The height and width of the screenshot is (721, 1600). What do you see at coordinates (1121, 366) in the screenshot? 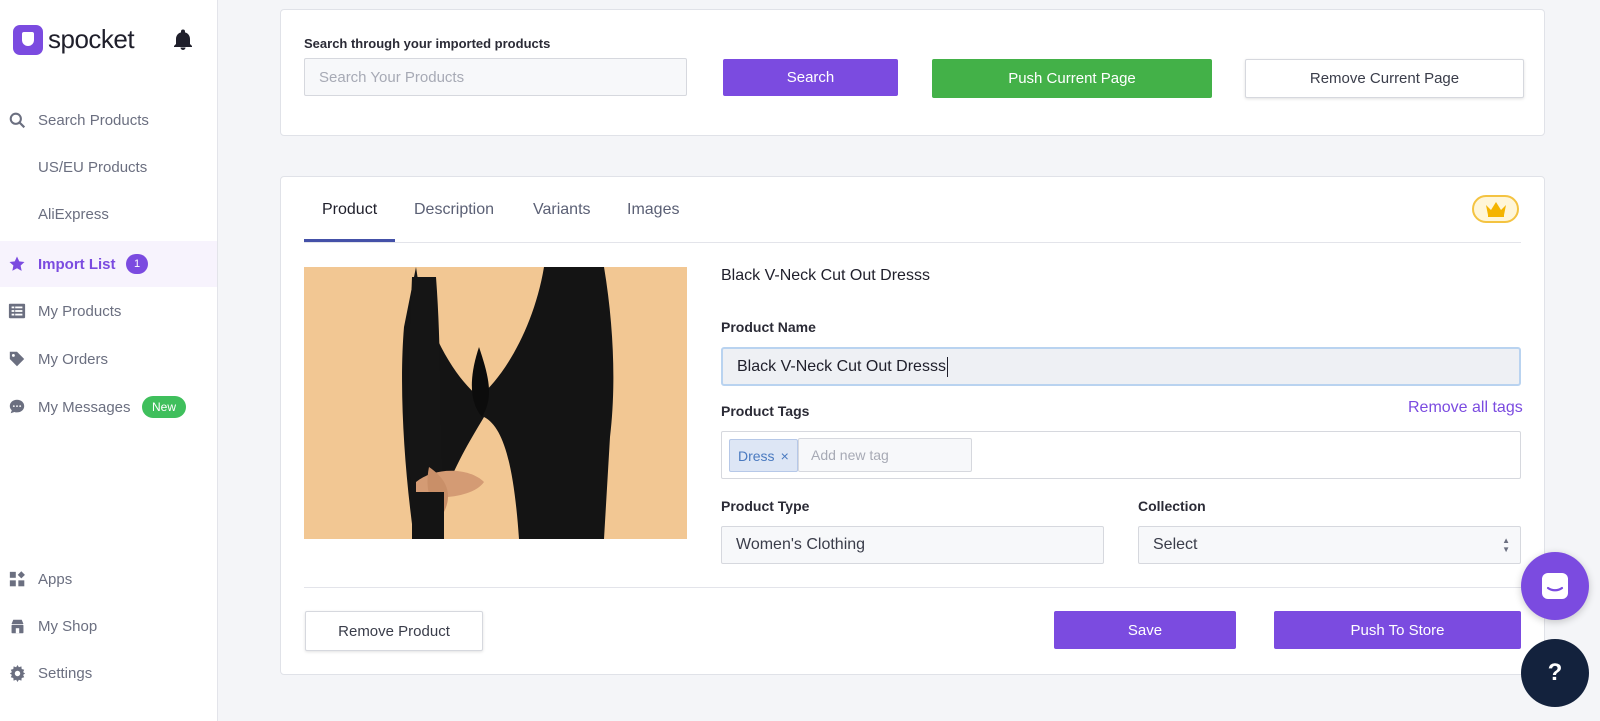
I see `product-name-input: Black V-Neck Cut Out Dresss` at bounding box center [1121, 366].